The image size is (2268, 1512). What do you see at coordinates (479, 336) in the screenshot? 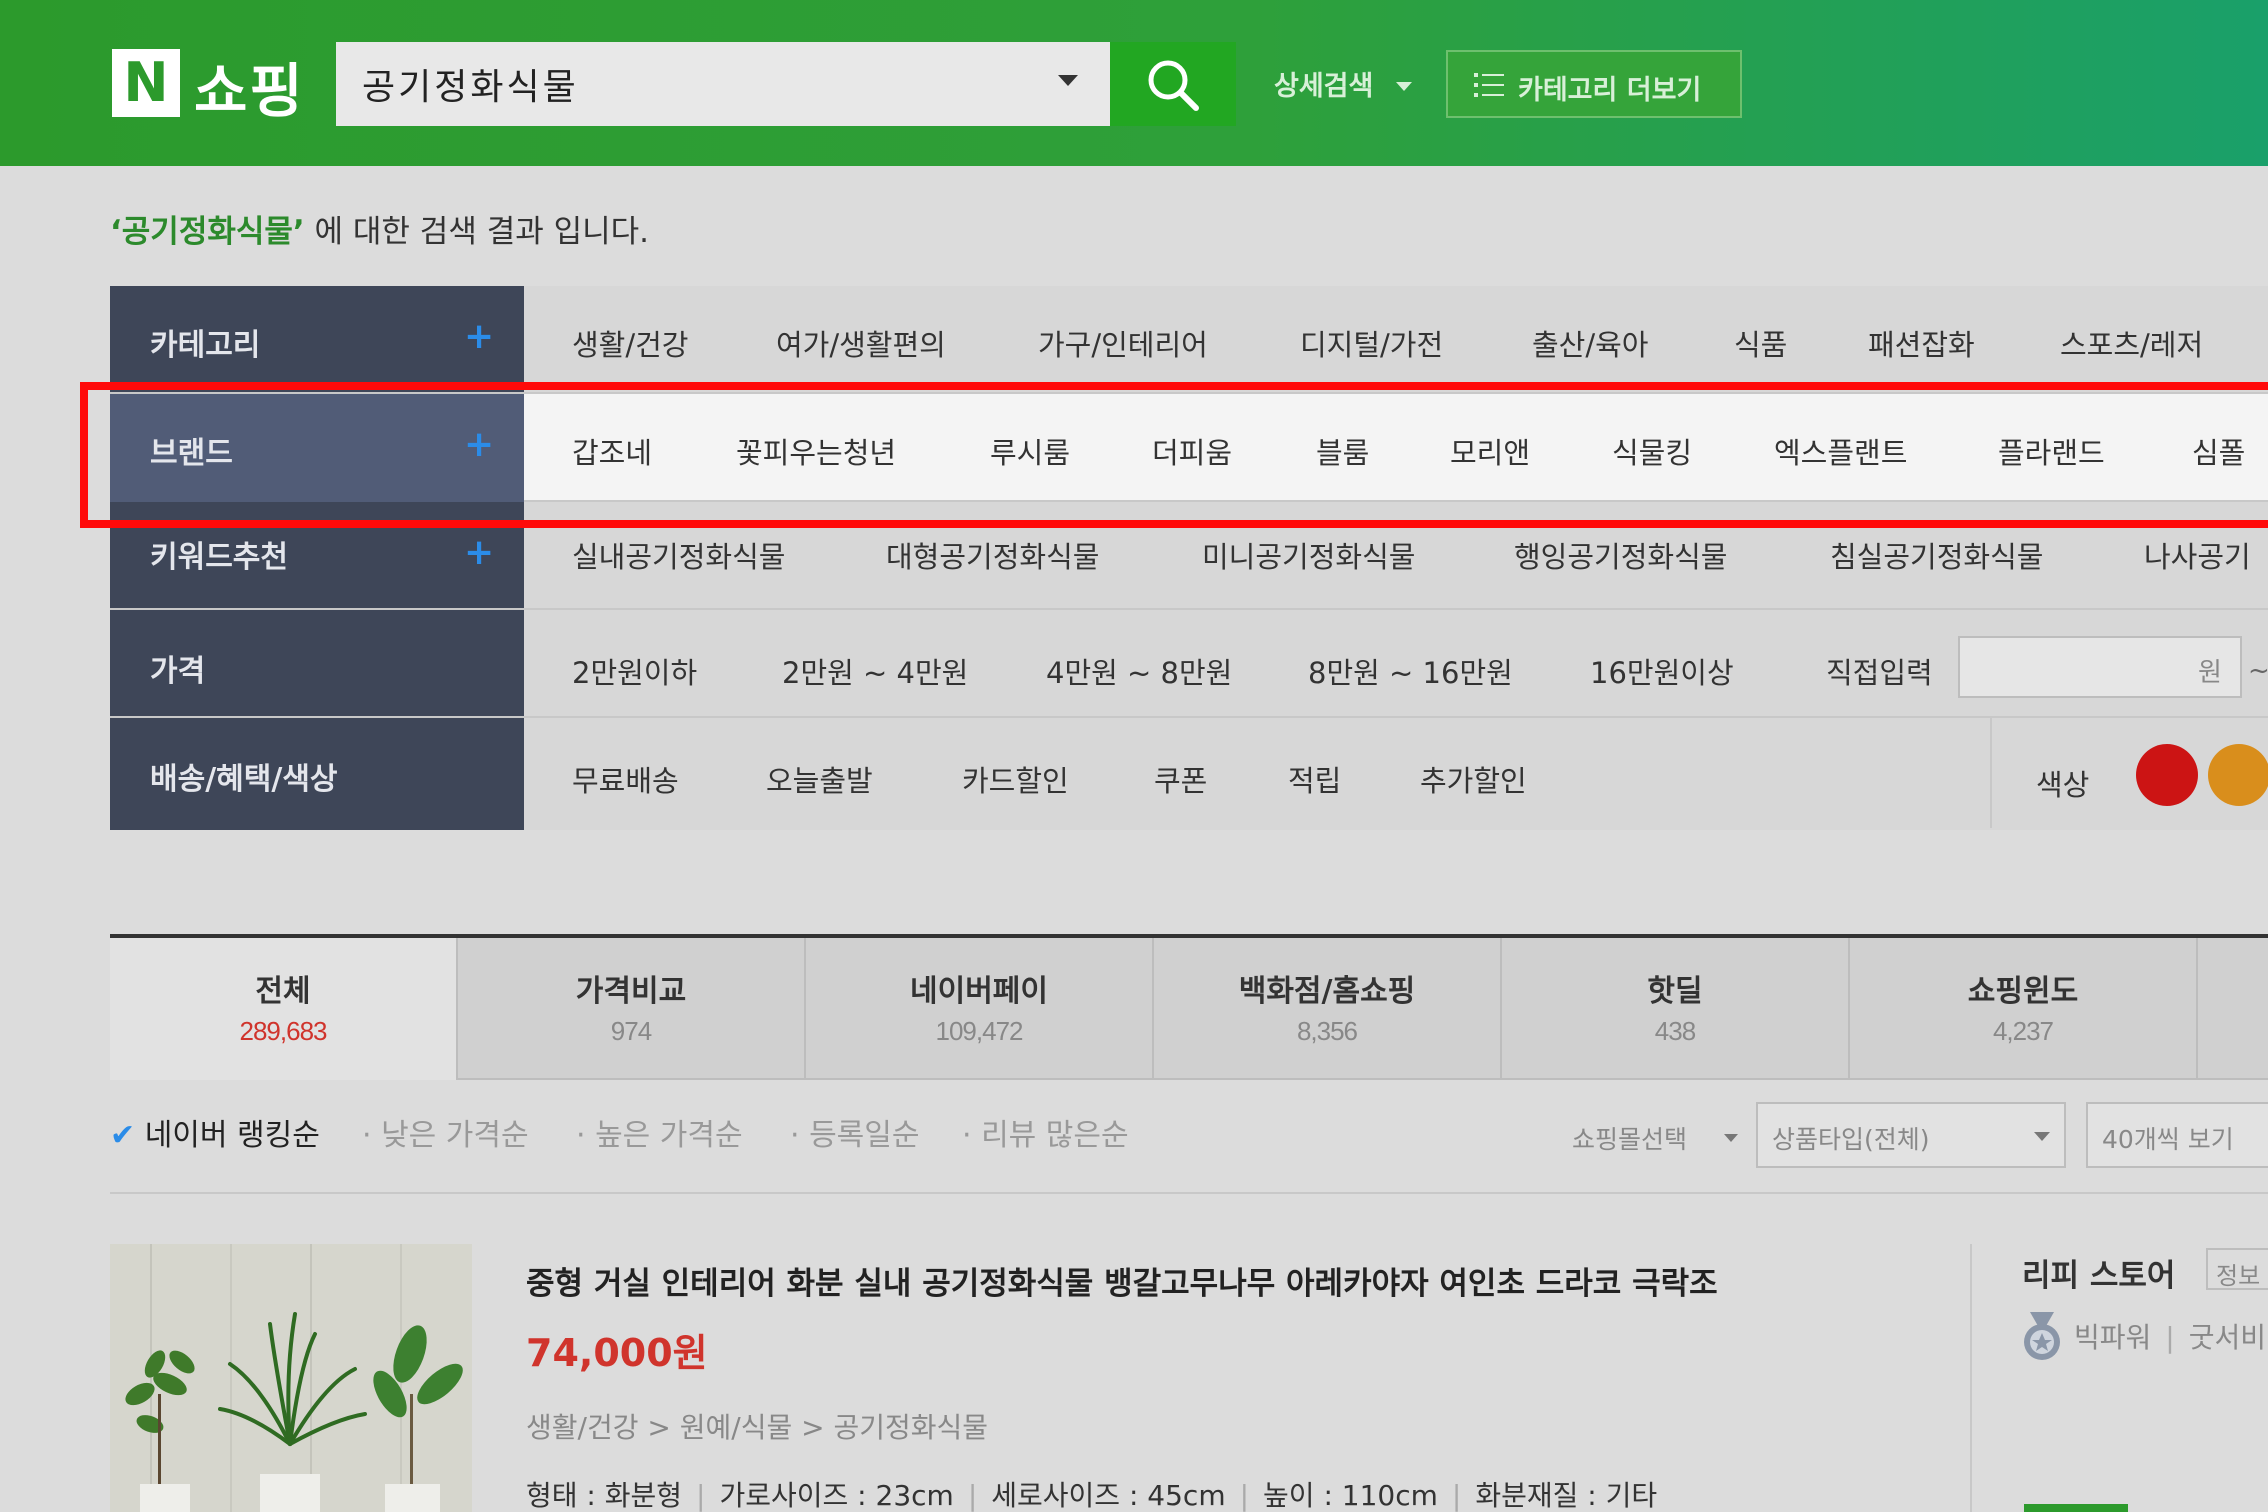
I see `expand-category-icon: +` at bounding box center [479, 336].